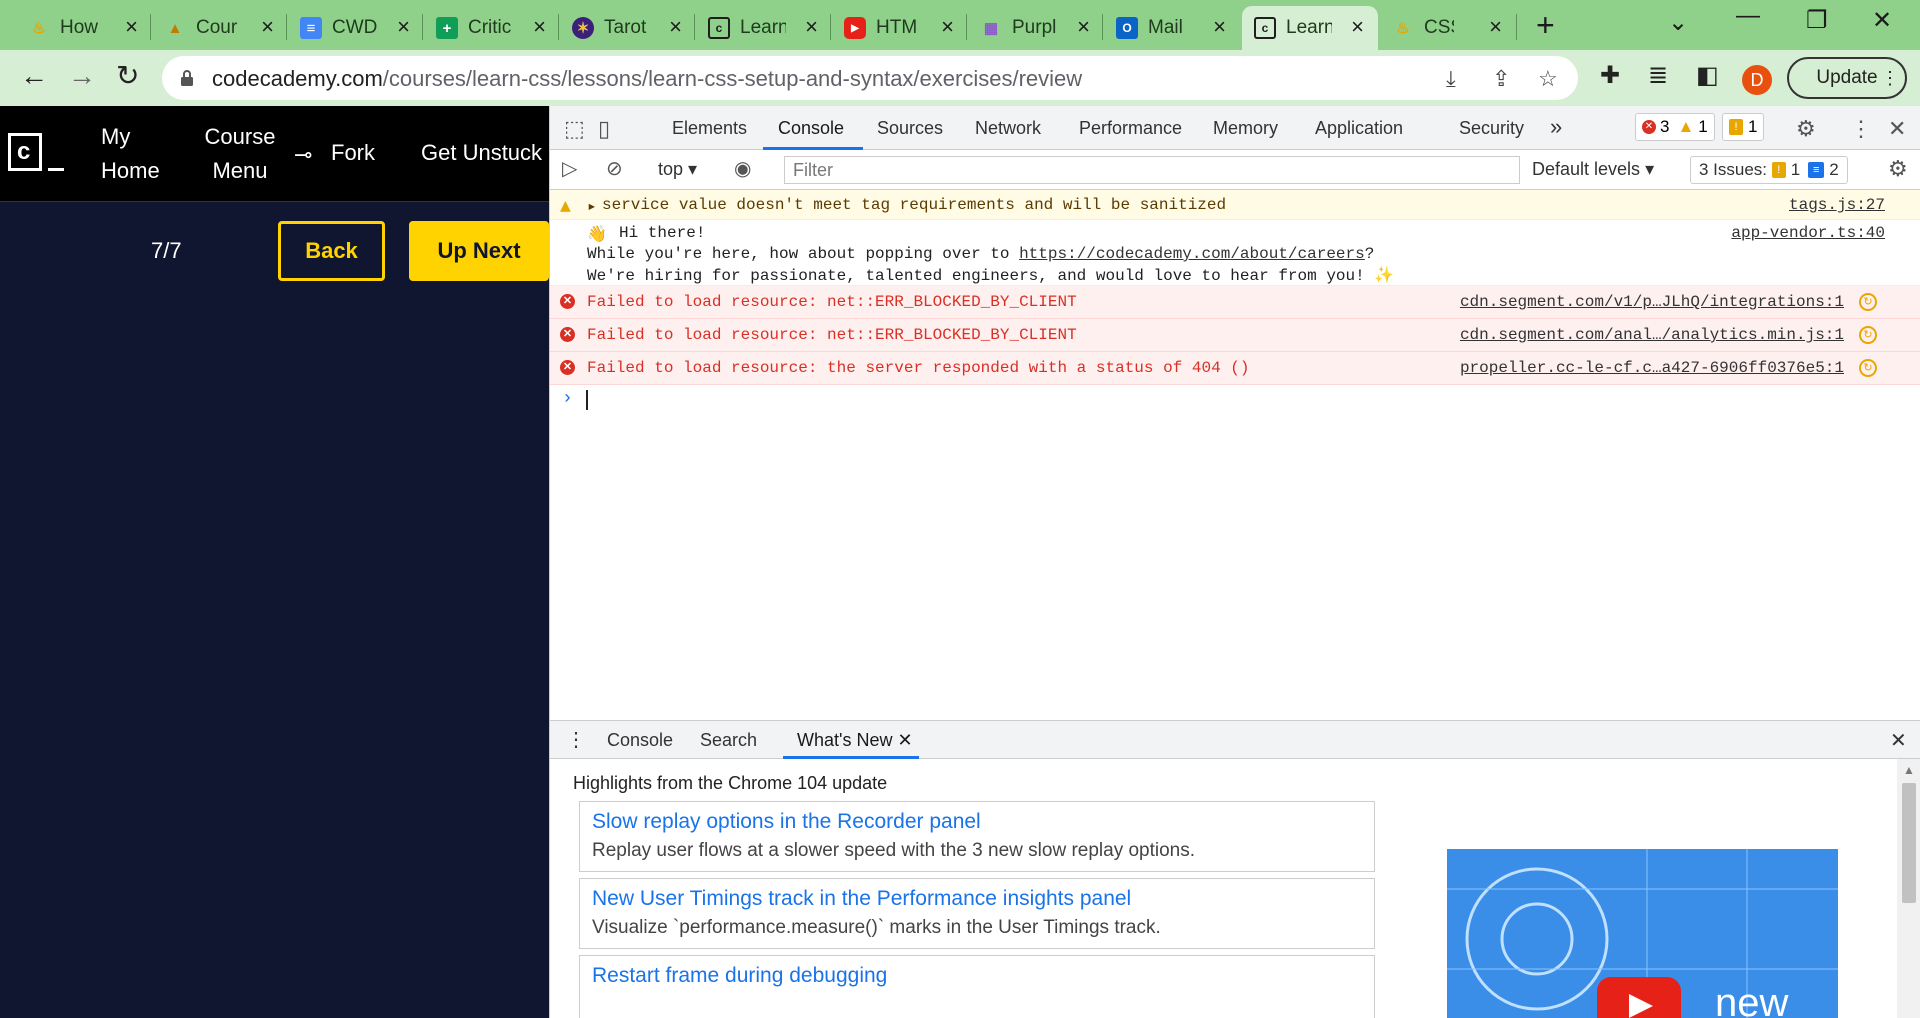  I want to click on context-selector: top ▾, so click(677, 169).